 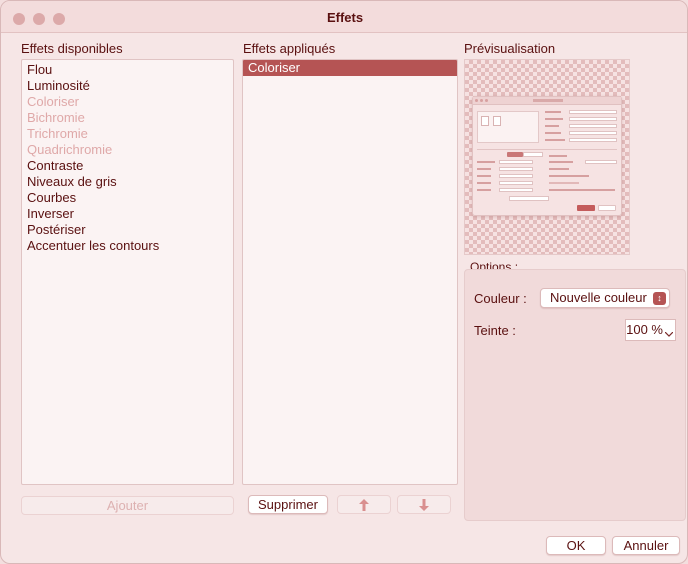 I want to click on preview-image, so click(x=547, y=157).